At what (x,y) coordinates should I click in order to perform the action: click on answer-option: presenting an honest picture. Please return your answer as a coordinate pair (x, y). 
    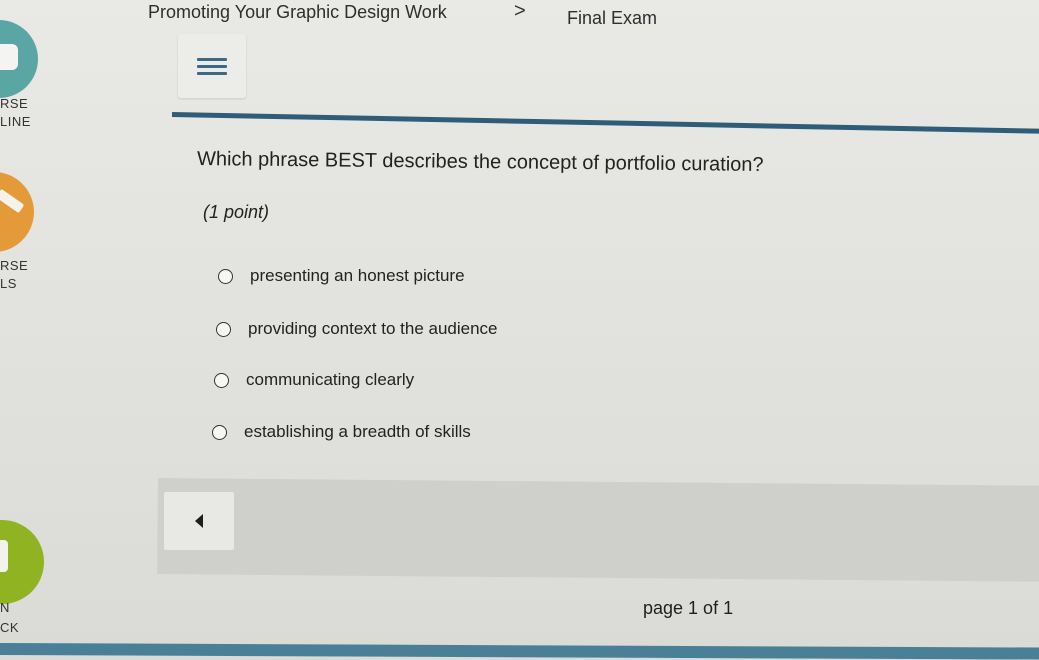
    Looking at the image, I should click on (341, 276).